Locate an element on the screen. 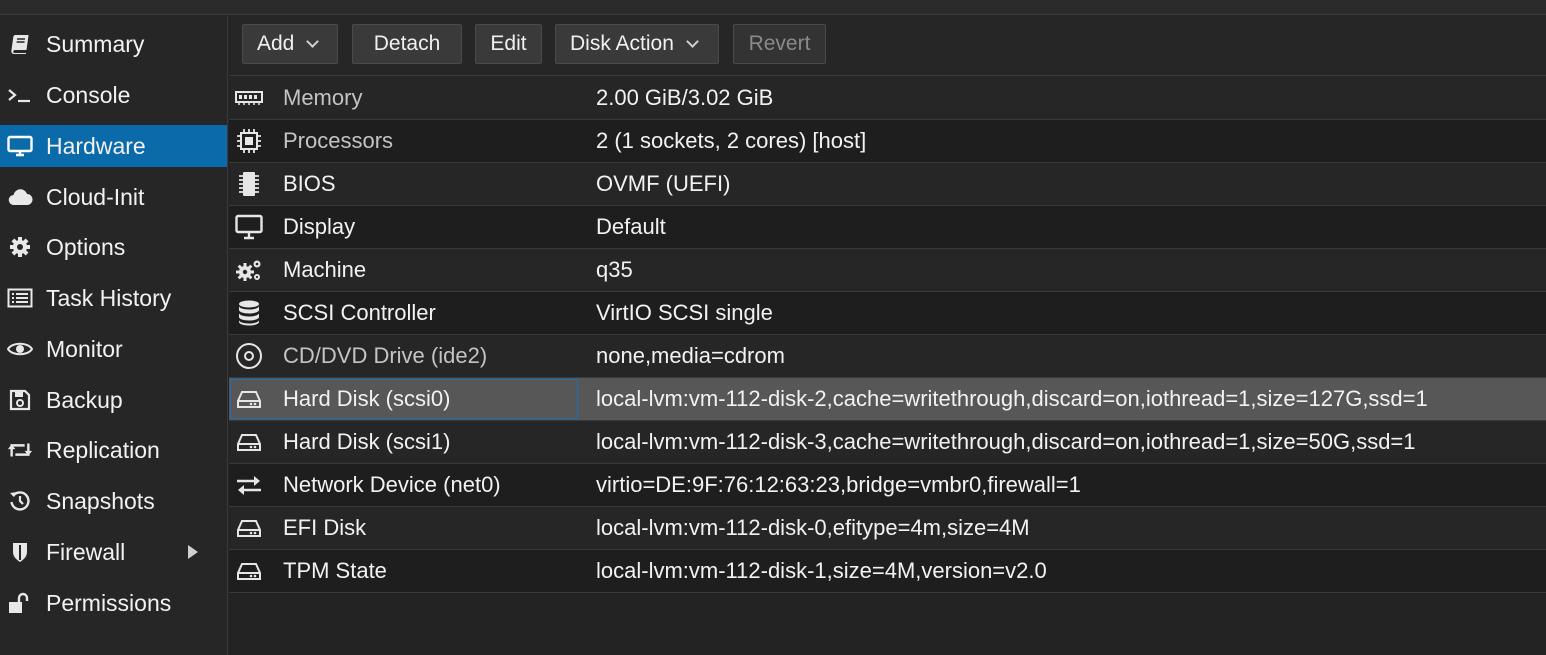 The width and height of the screenshot is (1546, 655). edit-button-label: Edit is located at coordinates (508, 43).